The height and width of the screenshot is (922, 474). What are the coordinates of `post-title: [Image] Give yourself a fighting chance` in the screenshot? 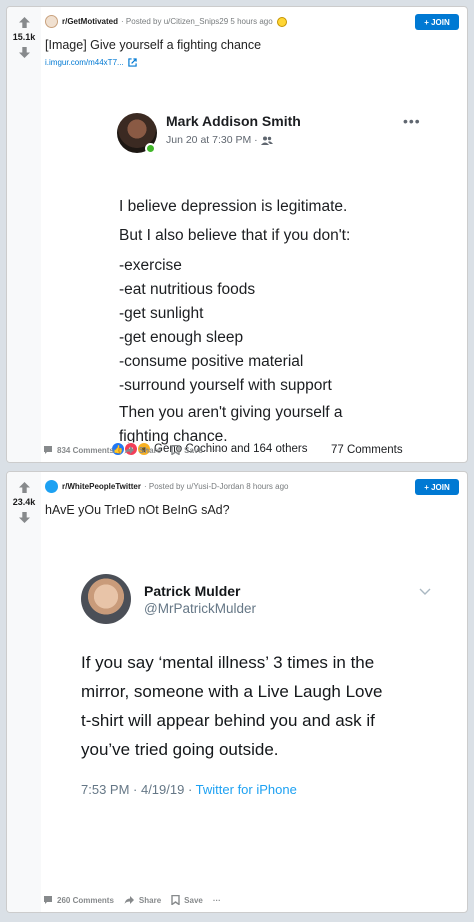 It's located at (153, 45).